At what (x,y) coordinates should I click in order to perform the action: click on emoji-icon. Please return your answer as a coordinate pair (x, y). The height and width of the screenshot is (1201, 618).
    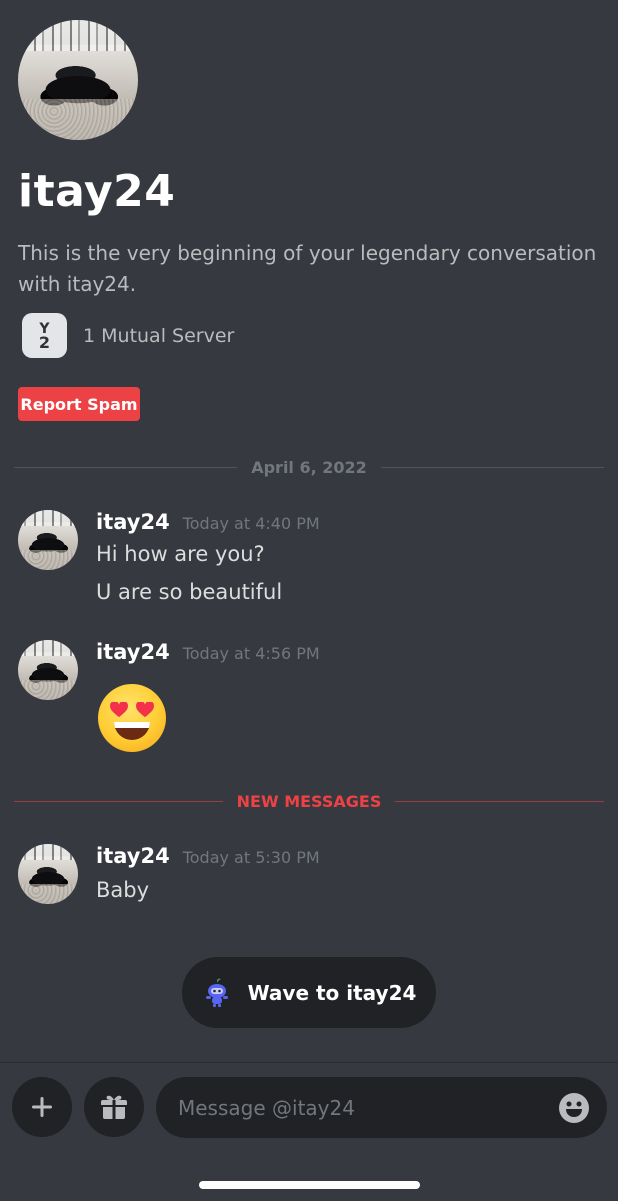
    Looking at the image, I should click on (574, 1108).